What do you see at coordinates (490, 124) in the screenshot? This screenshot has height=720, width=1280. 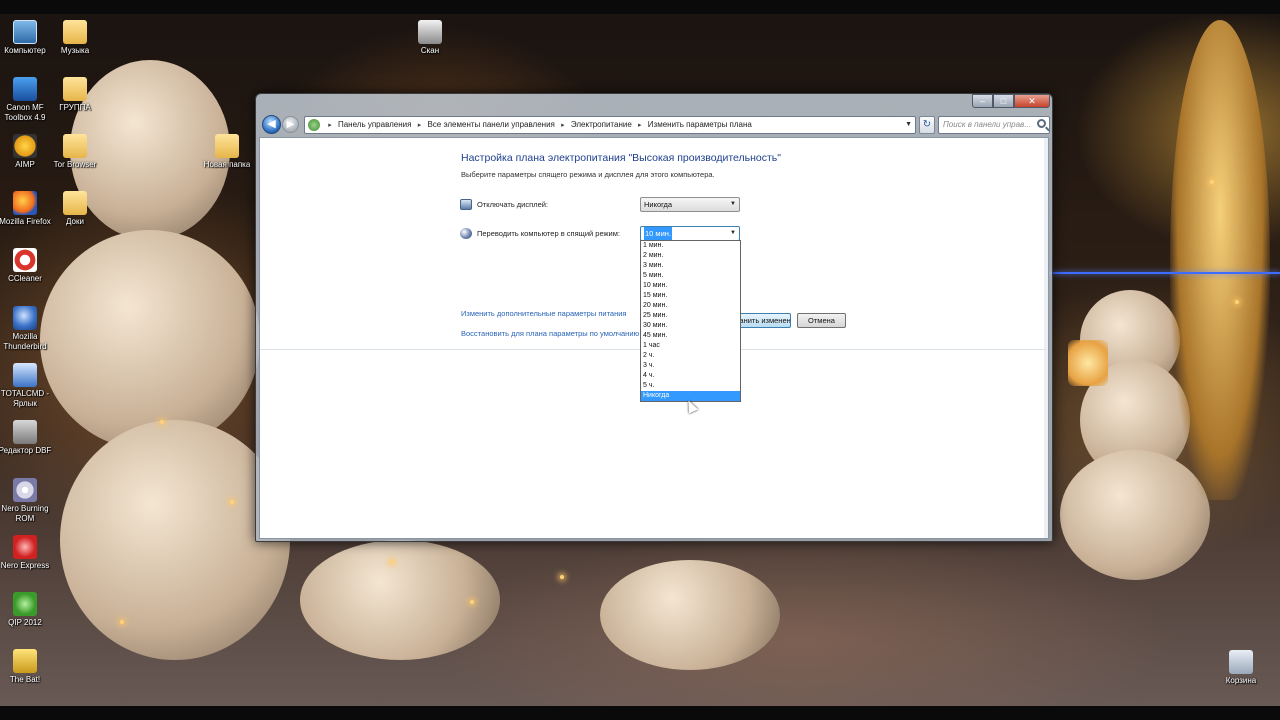 I see `breadcrumb-item: Все элементы панели управления` at bounding box center [490, 124].